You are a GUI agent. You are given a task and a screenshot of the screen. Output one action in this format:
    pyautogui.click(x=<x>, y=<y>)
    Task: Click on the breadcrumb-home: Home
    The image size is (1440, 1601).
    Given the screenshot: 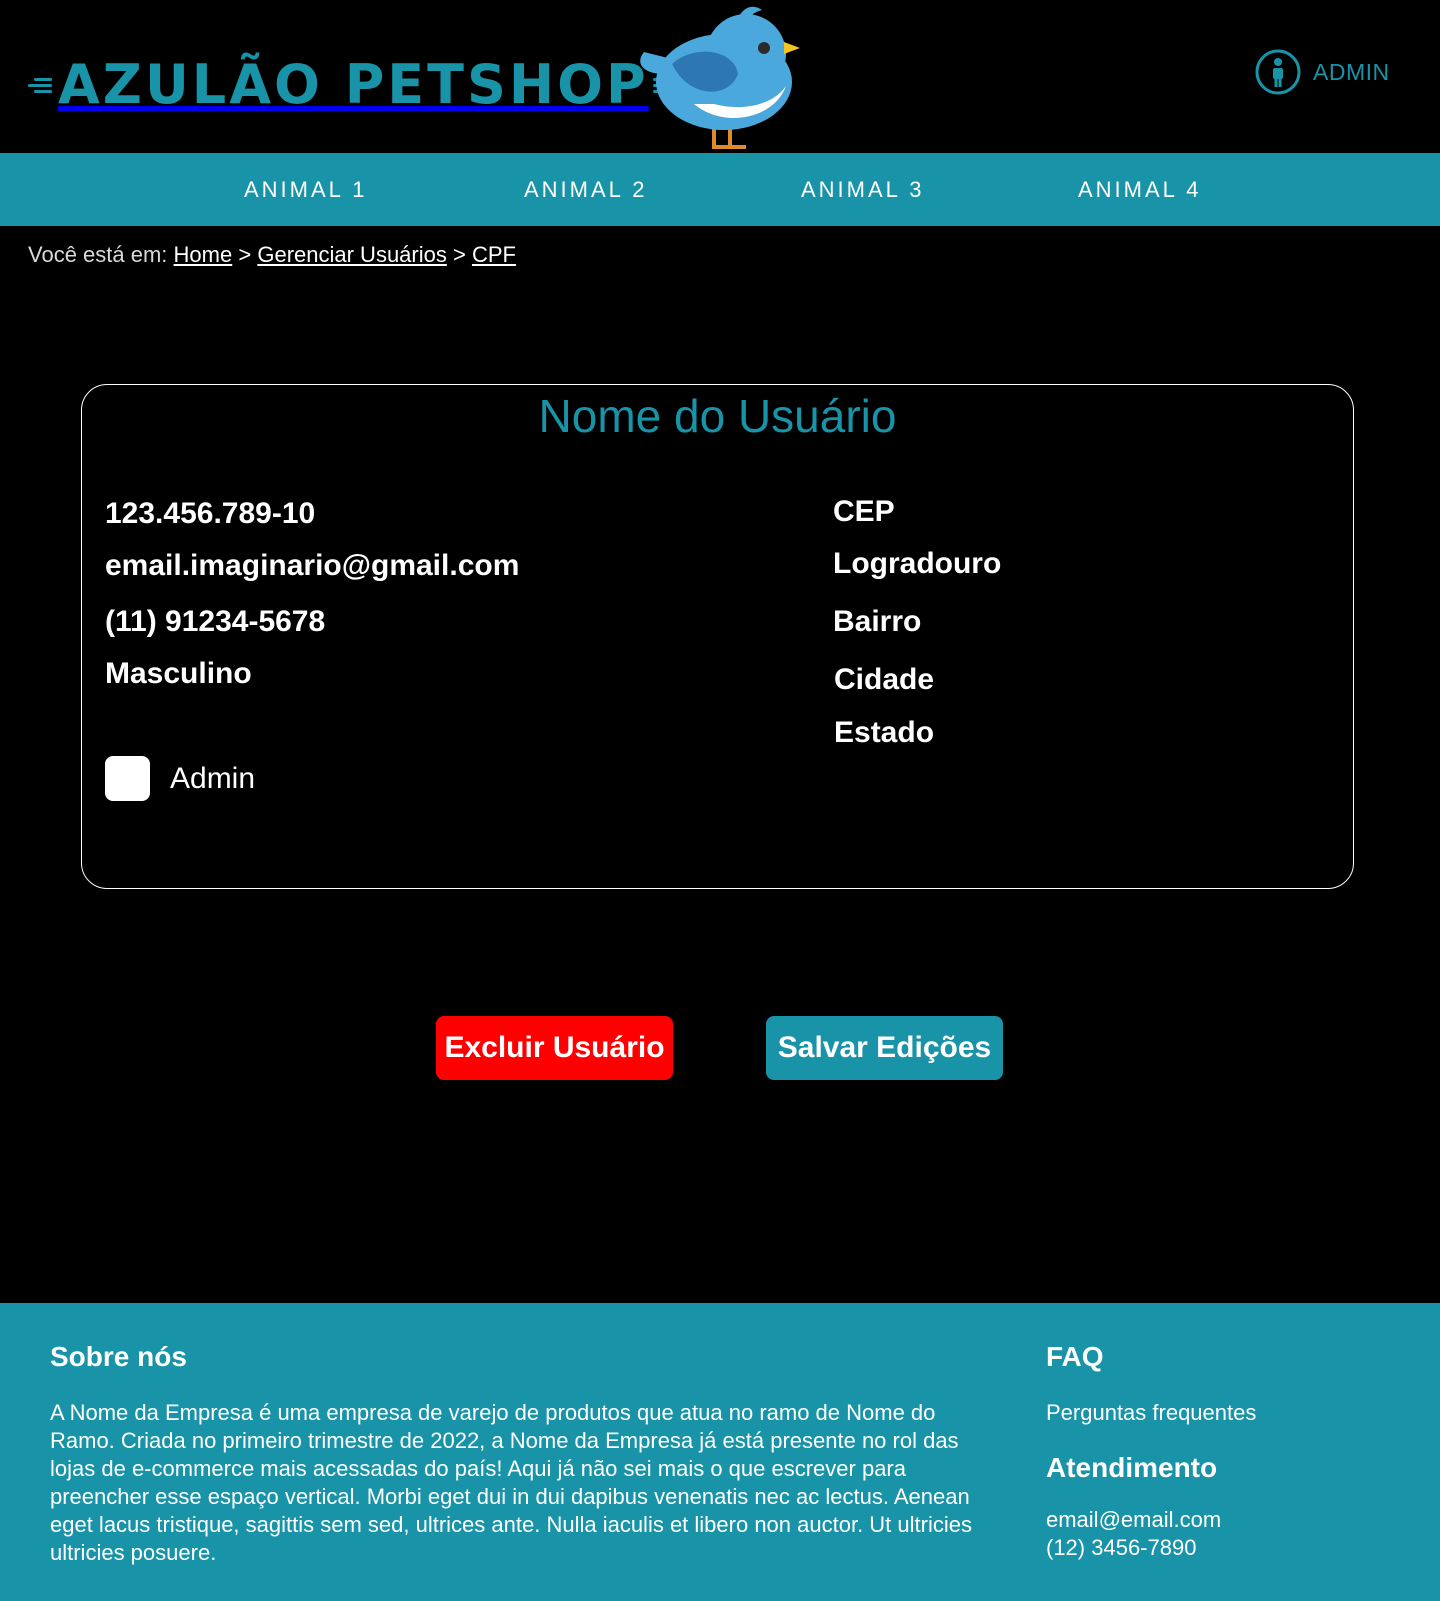 What is the action you would take?
    pyautogui.click(x=203, y=254)
    